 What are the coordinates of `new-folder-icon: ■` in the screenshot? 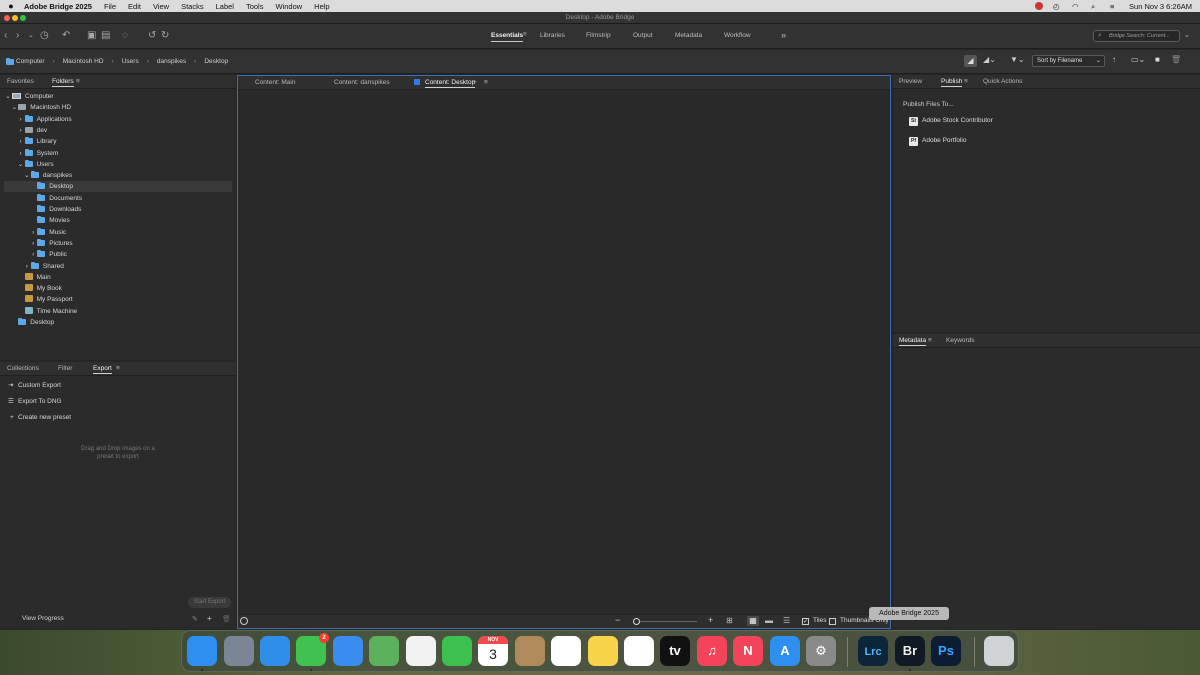 It's located at (1157, 59).